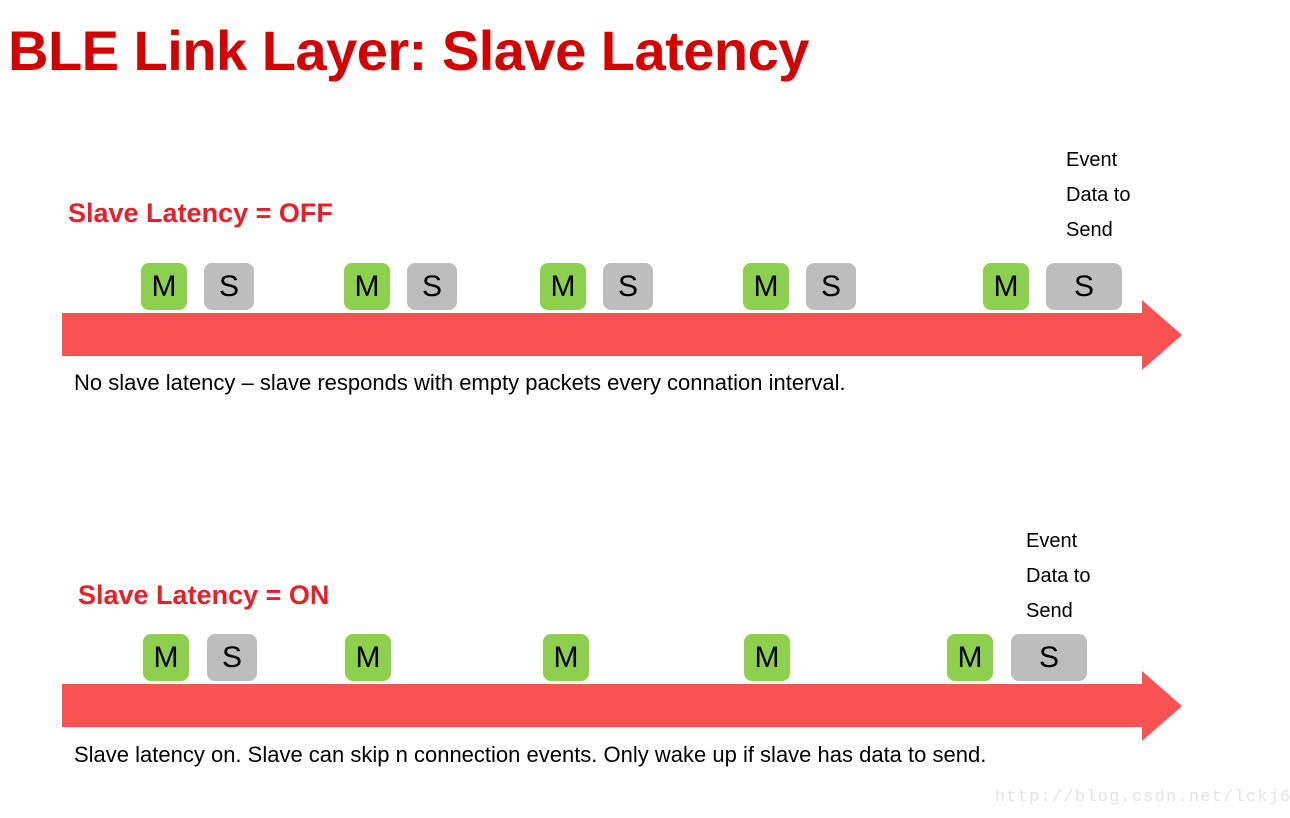 The width and height of the screenshot is (1290, 818). I want to click on page-title: BLE Link Layer: Slave Latency, so click(408, 50).